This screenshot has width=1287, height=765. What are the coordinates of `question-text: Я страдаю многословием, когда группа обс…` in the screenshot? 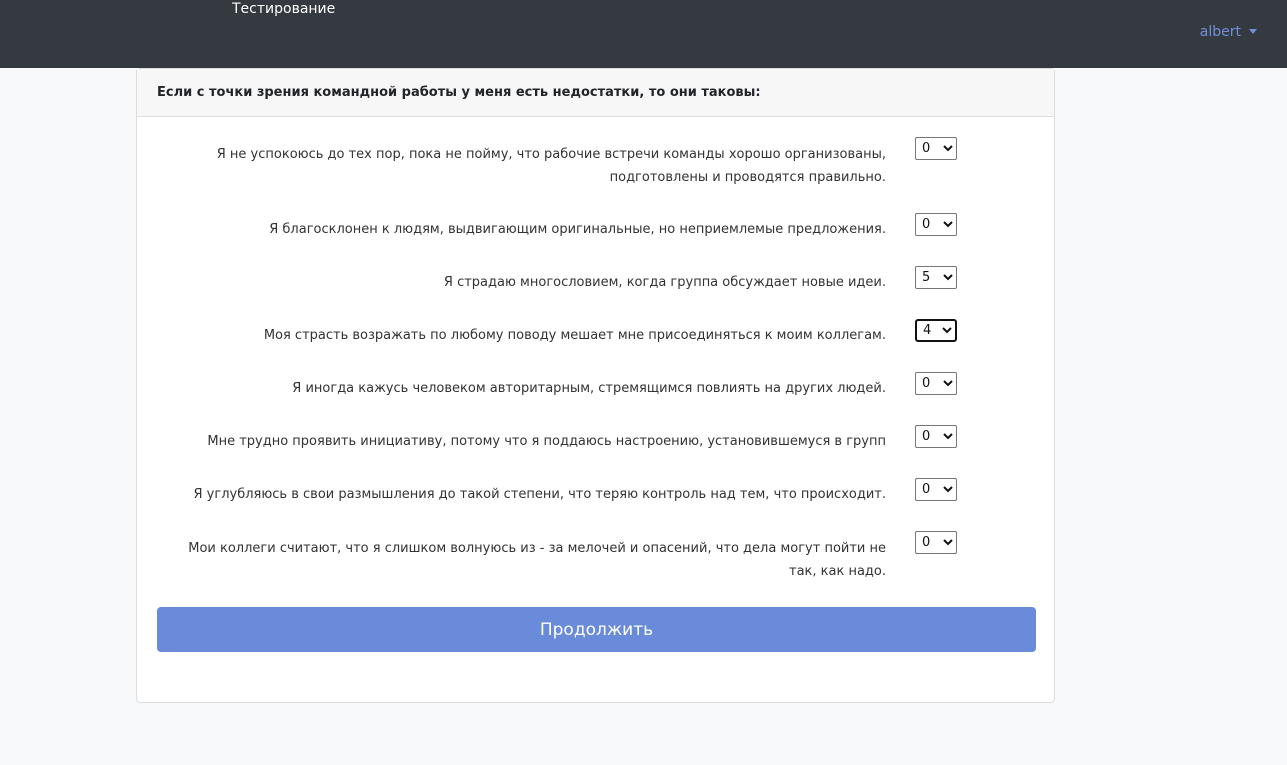 It's located at (664, 282).